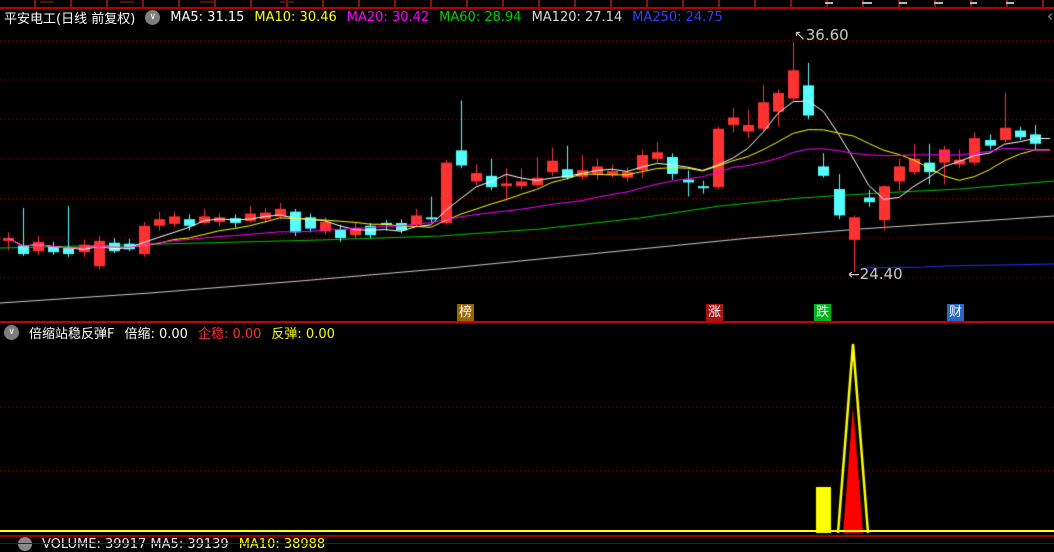  Describe the element at coordinates (169, 333) in the screenshot. I see `indicator-header: ∨ 倍缩站稳反弹F 倍缩: 0.00 企稳: 0.00 反弹: 0.00` at that location.